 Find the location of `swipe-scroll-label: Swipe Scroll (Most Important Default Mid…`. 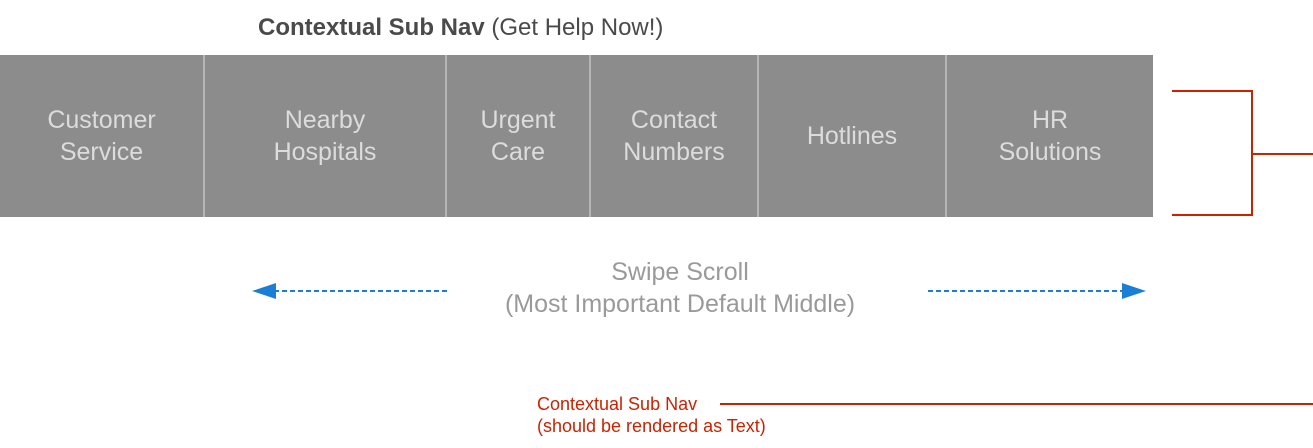

swipe-scroll-label: Swipe Scroll (Most Important Default Mid… is located at coordinates (680, 288).